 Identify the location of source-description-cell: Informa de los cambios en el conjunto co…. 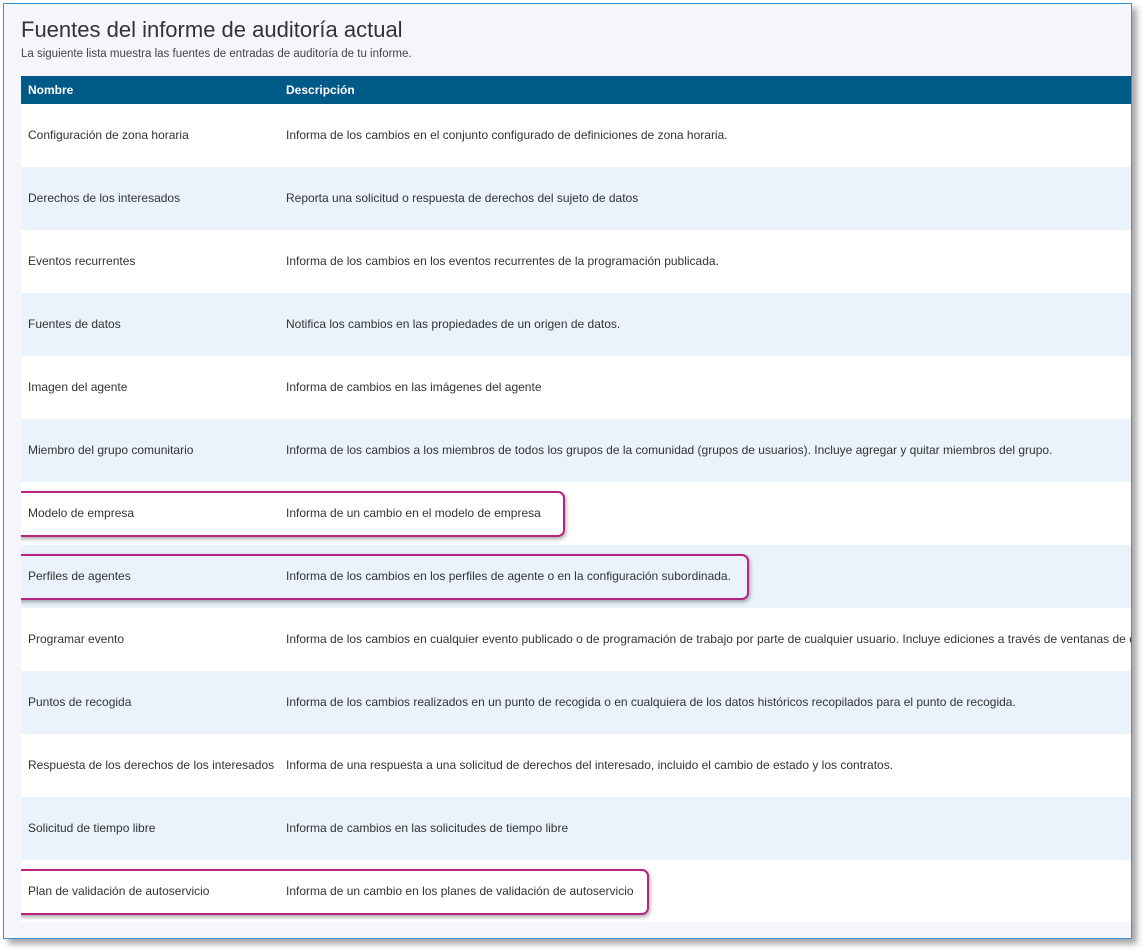
(507, 135).